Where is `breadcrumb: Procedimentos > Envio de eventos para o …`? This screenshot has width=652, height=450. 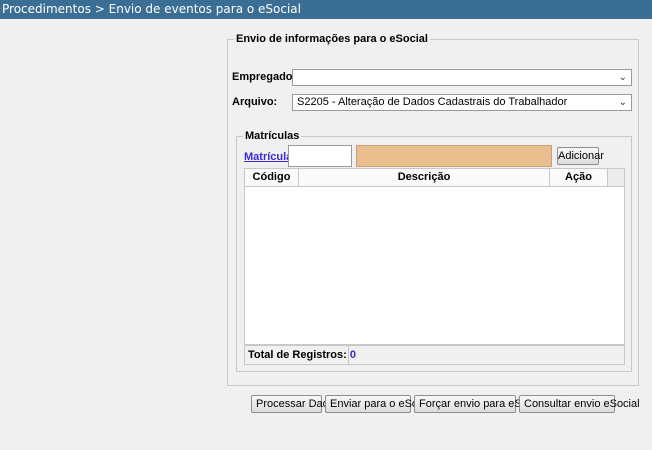
breadcrumb: Procedimentos > Envio de eventos para o … is located at coordinates (326, 9).